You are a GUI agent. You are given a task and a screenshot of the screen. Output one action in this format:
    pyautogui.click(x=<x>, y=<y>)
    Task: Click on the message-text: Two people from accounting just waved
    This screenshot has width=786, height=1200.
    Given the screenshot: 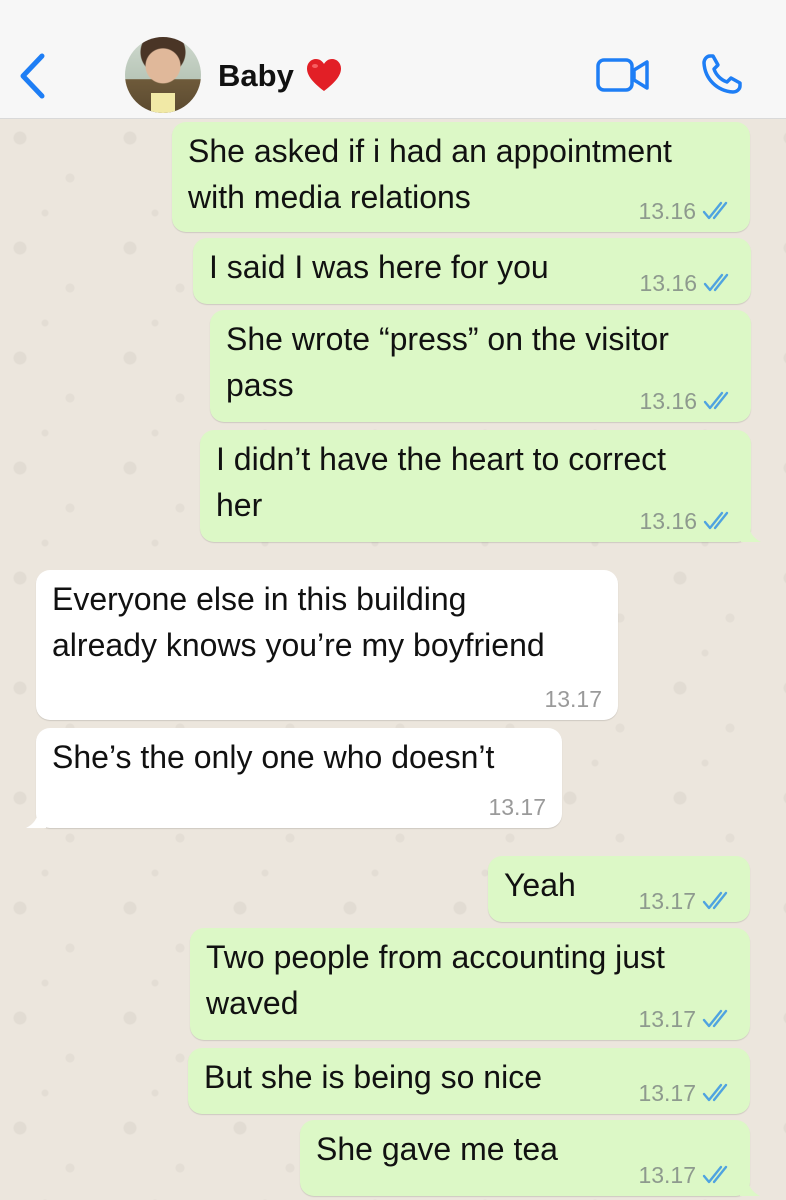 What is the action you would take?
    pyautogui.click(x=435, y=980)
    